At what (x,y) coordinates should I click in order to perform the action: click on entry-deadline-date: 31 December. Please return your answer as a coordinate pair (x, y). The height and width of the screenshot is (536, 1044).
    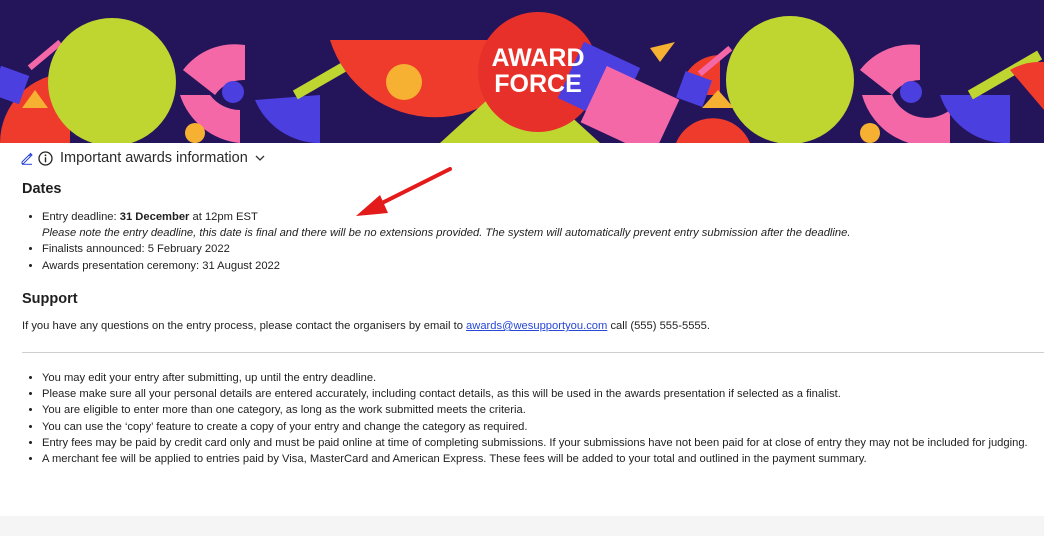
    Looking at the image, I should click on (154, 217).